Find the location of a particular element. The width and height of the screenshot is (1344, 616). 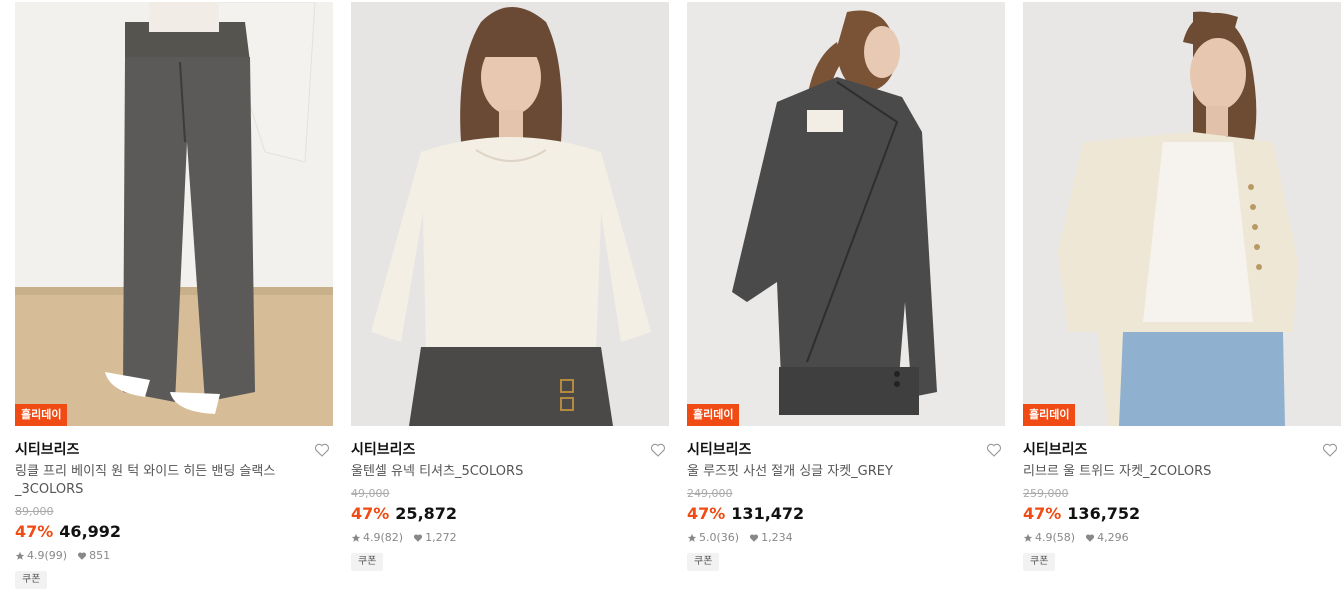

review-count: (99) is located at coordinates (56, 555).